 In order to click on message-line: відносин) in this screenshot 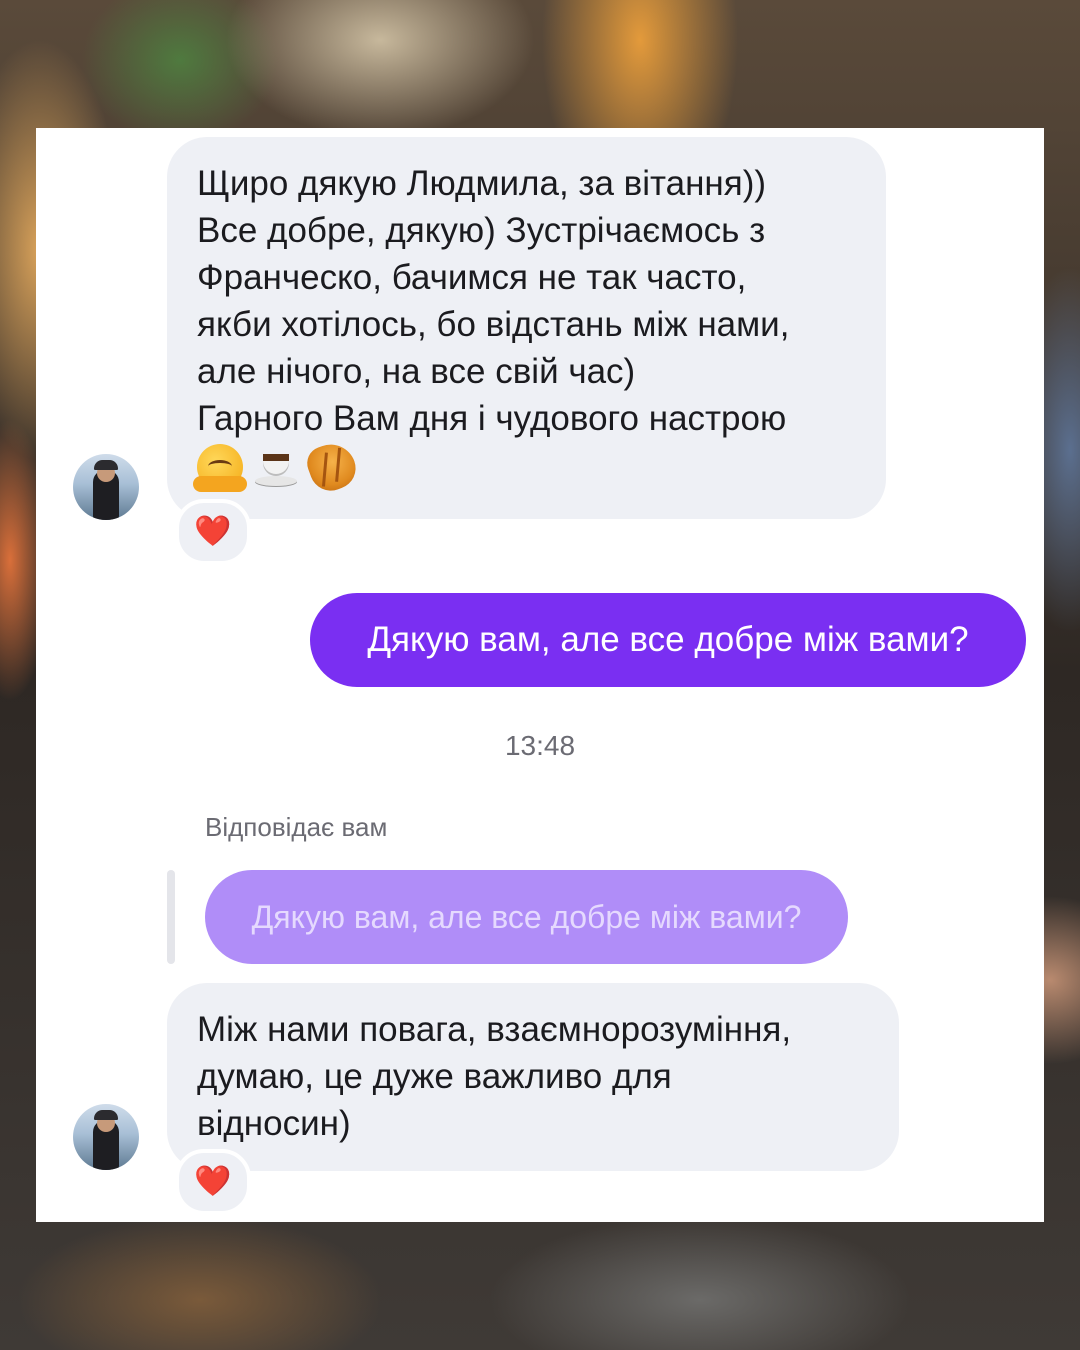, I will do `click(274, 1123)`.